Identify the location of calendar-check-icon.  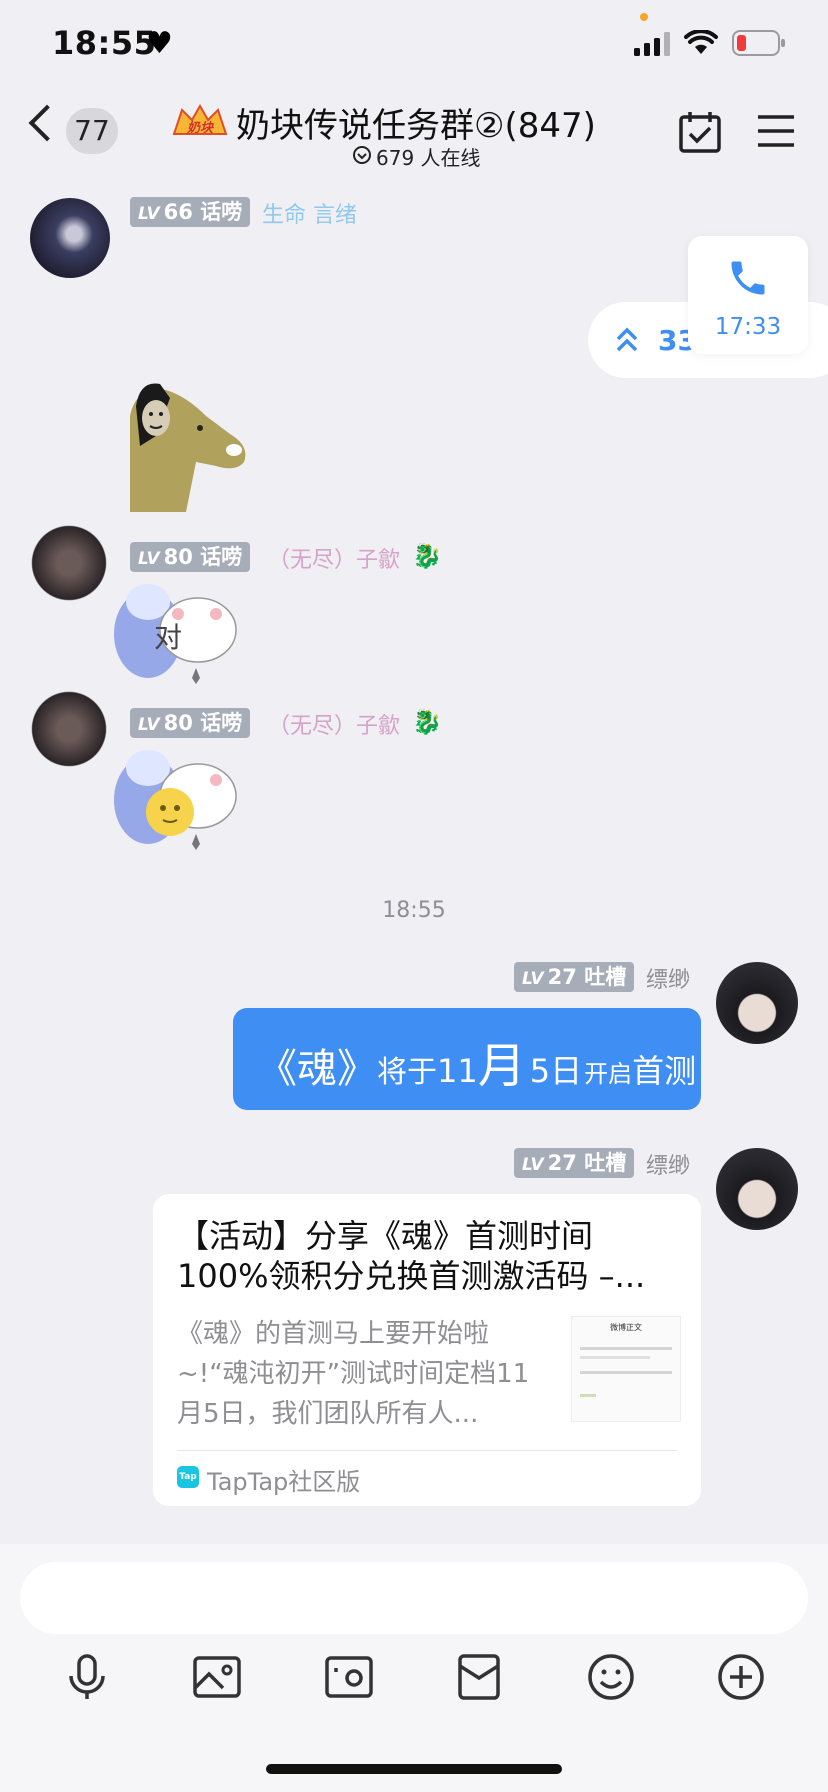
(700, 132).